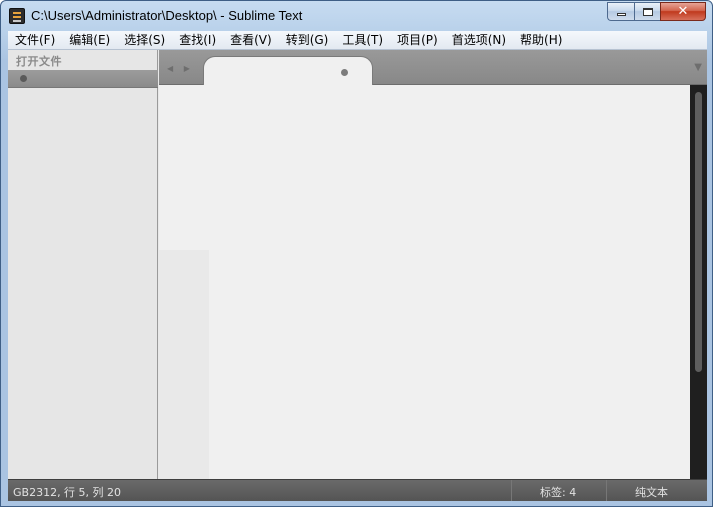 This screenshot has width=713, height=507. What do you see at coordinates (307, 40) in the screenshot?
I see `menu-goto: 转到(G)` at bounding box center [307, 40].